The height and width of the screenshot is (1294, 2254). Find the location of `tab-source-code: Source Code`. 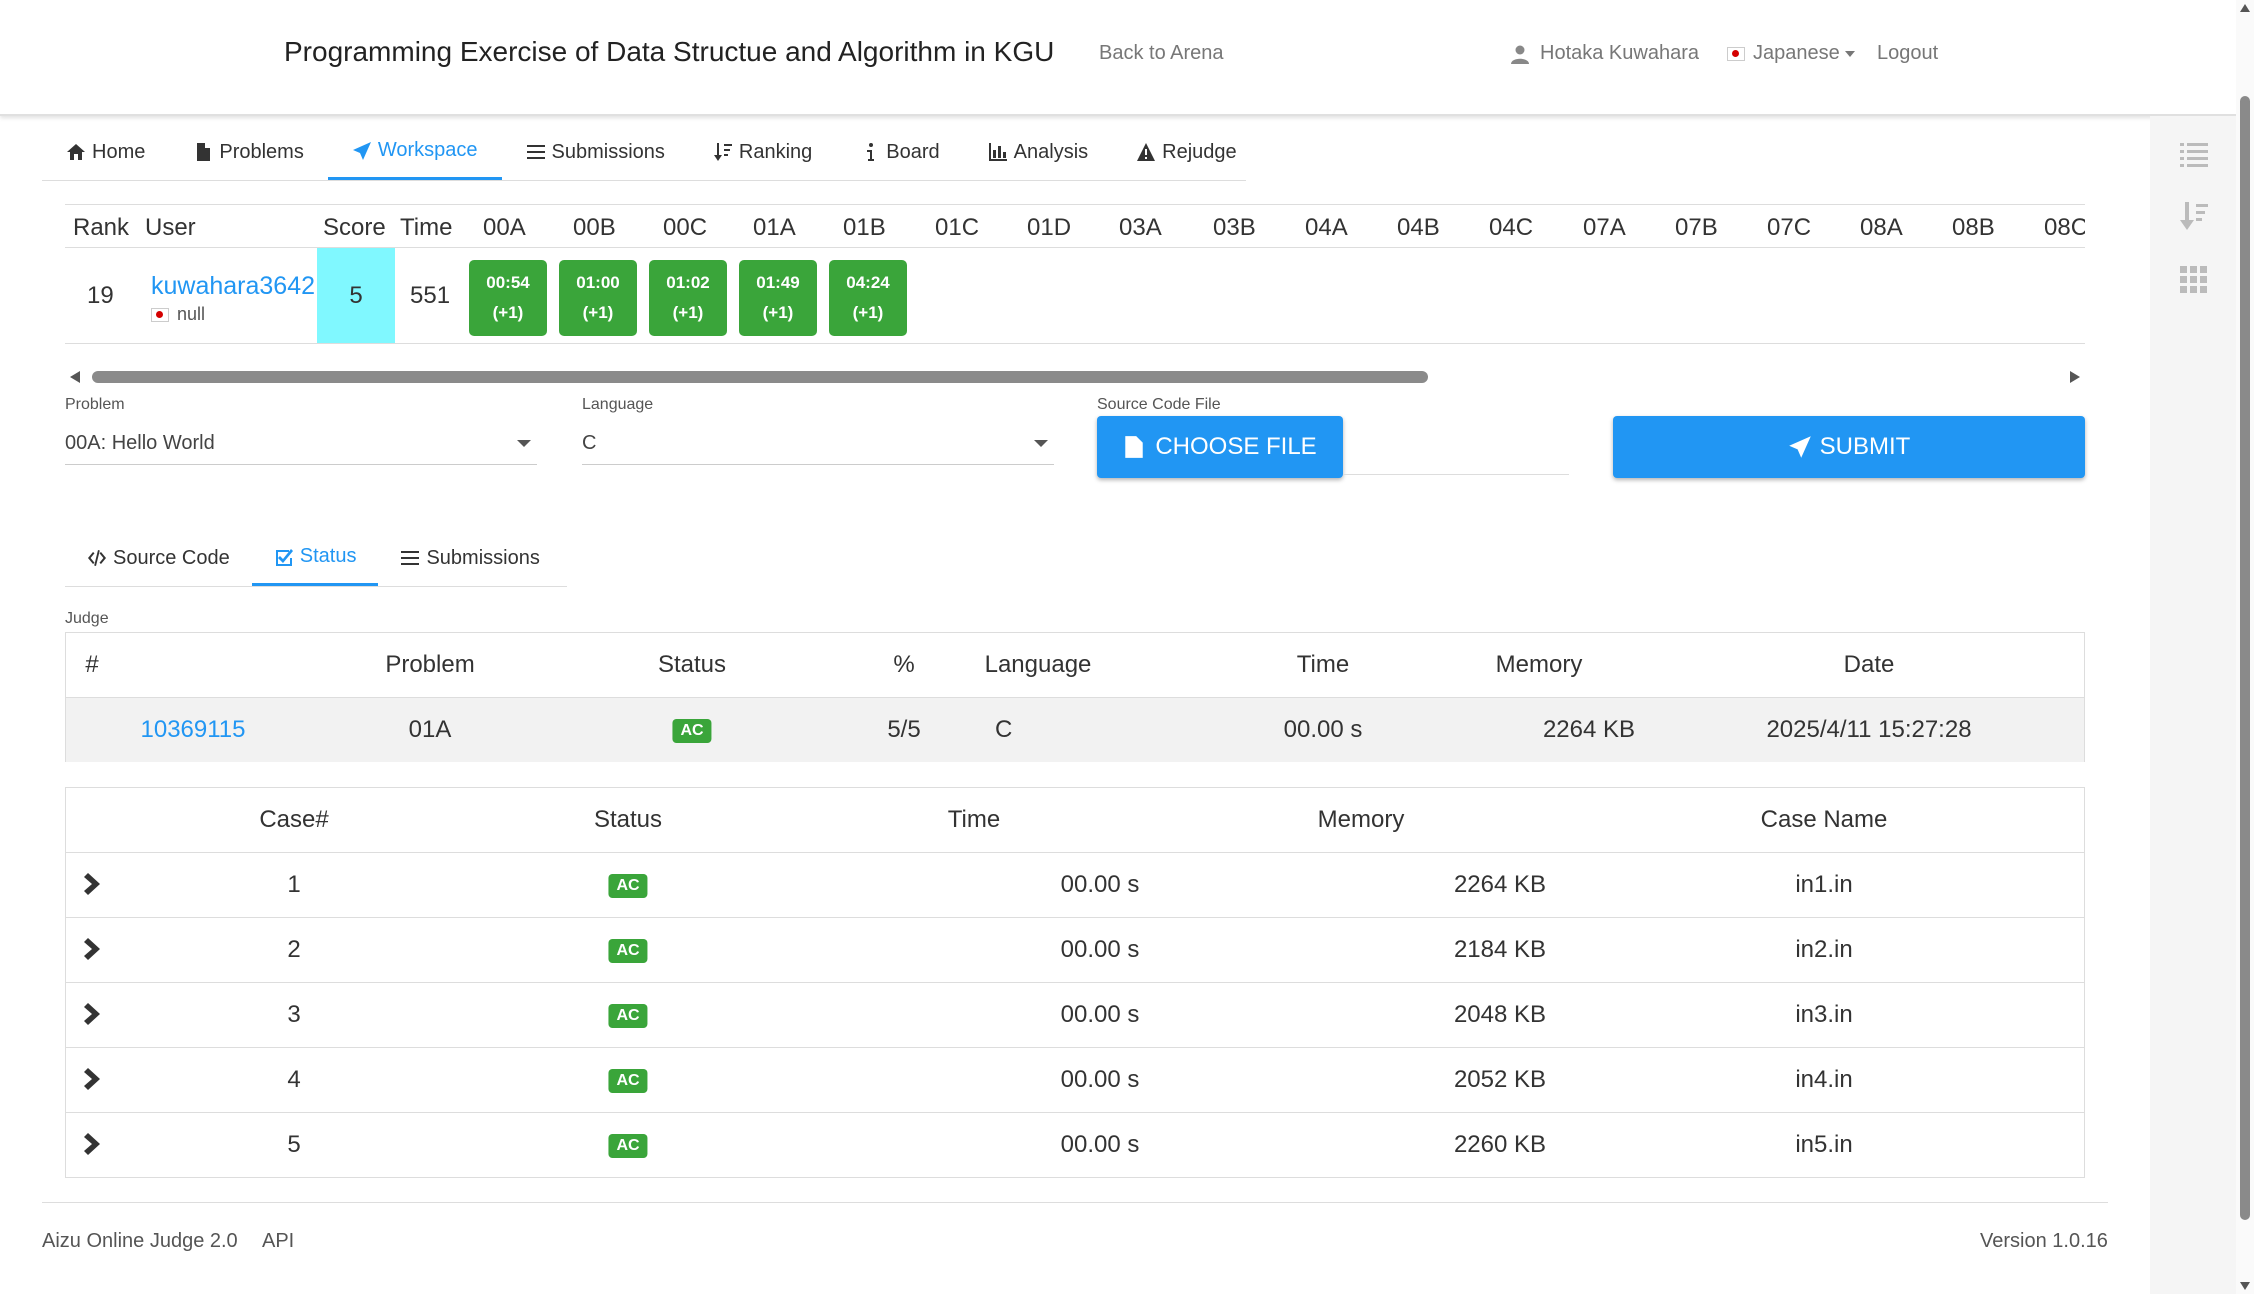

tab-source-code: Source Code is located at coordinates (158, 558).